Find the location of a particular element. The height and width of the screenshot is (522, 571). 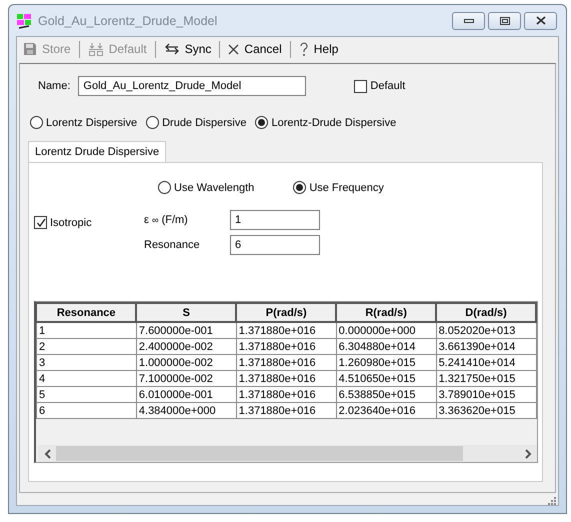

table-cell: 1 is located at coordinates (86, 330).